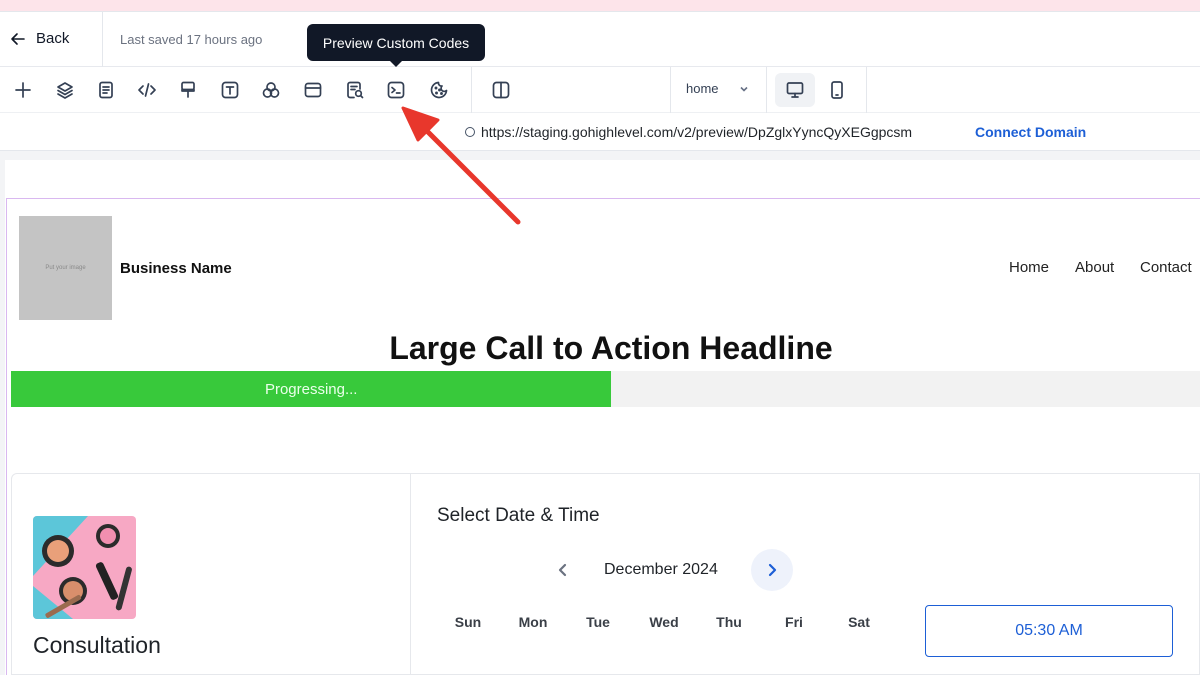 The image size is (1200, 675). I want to click on weekday-thu: Thu, so click(729, 622).